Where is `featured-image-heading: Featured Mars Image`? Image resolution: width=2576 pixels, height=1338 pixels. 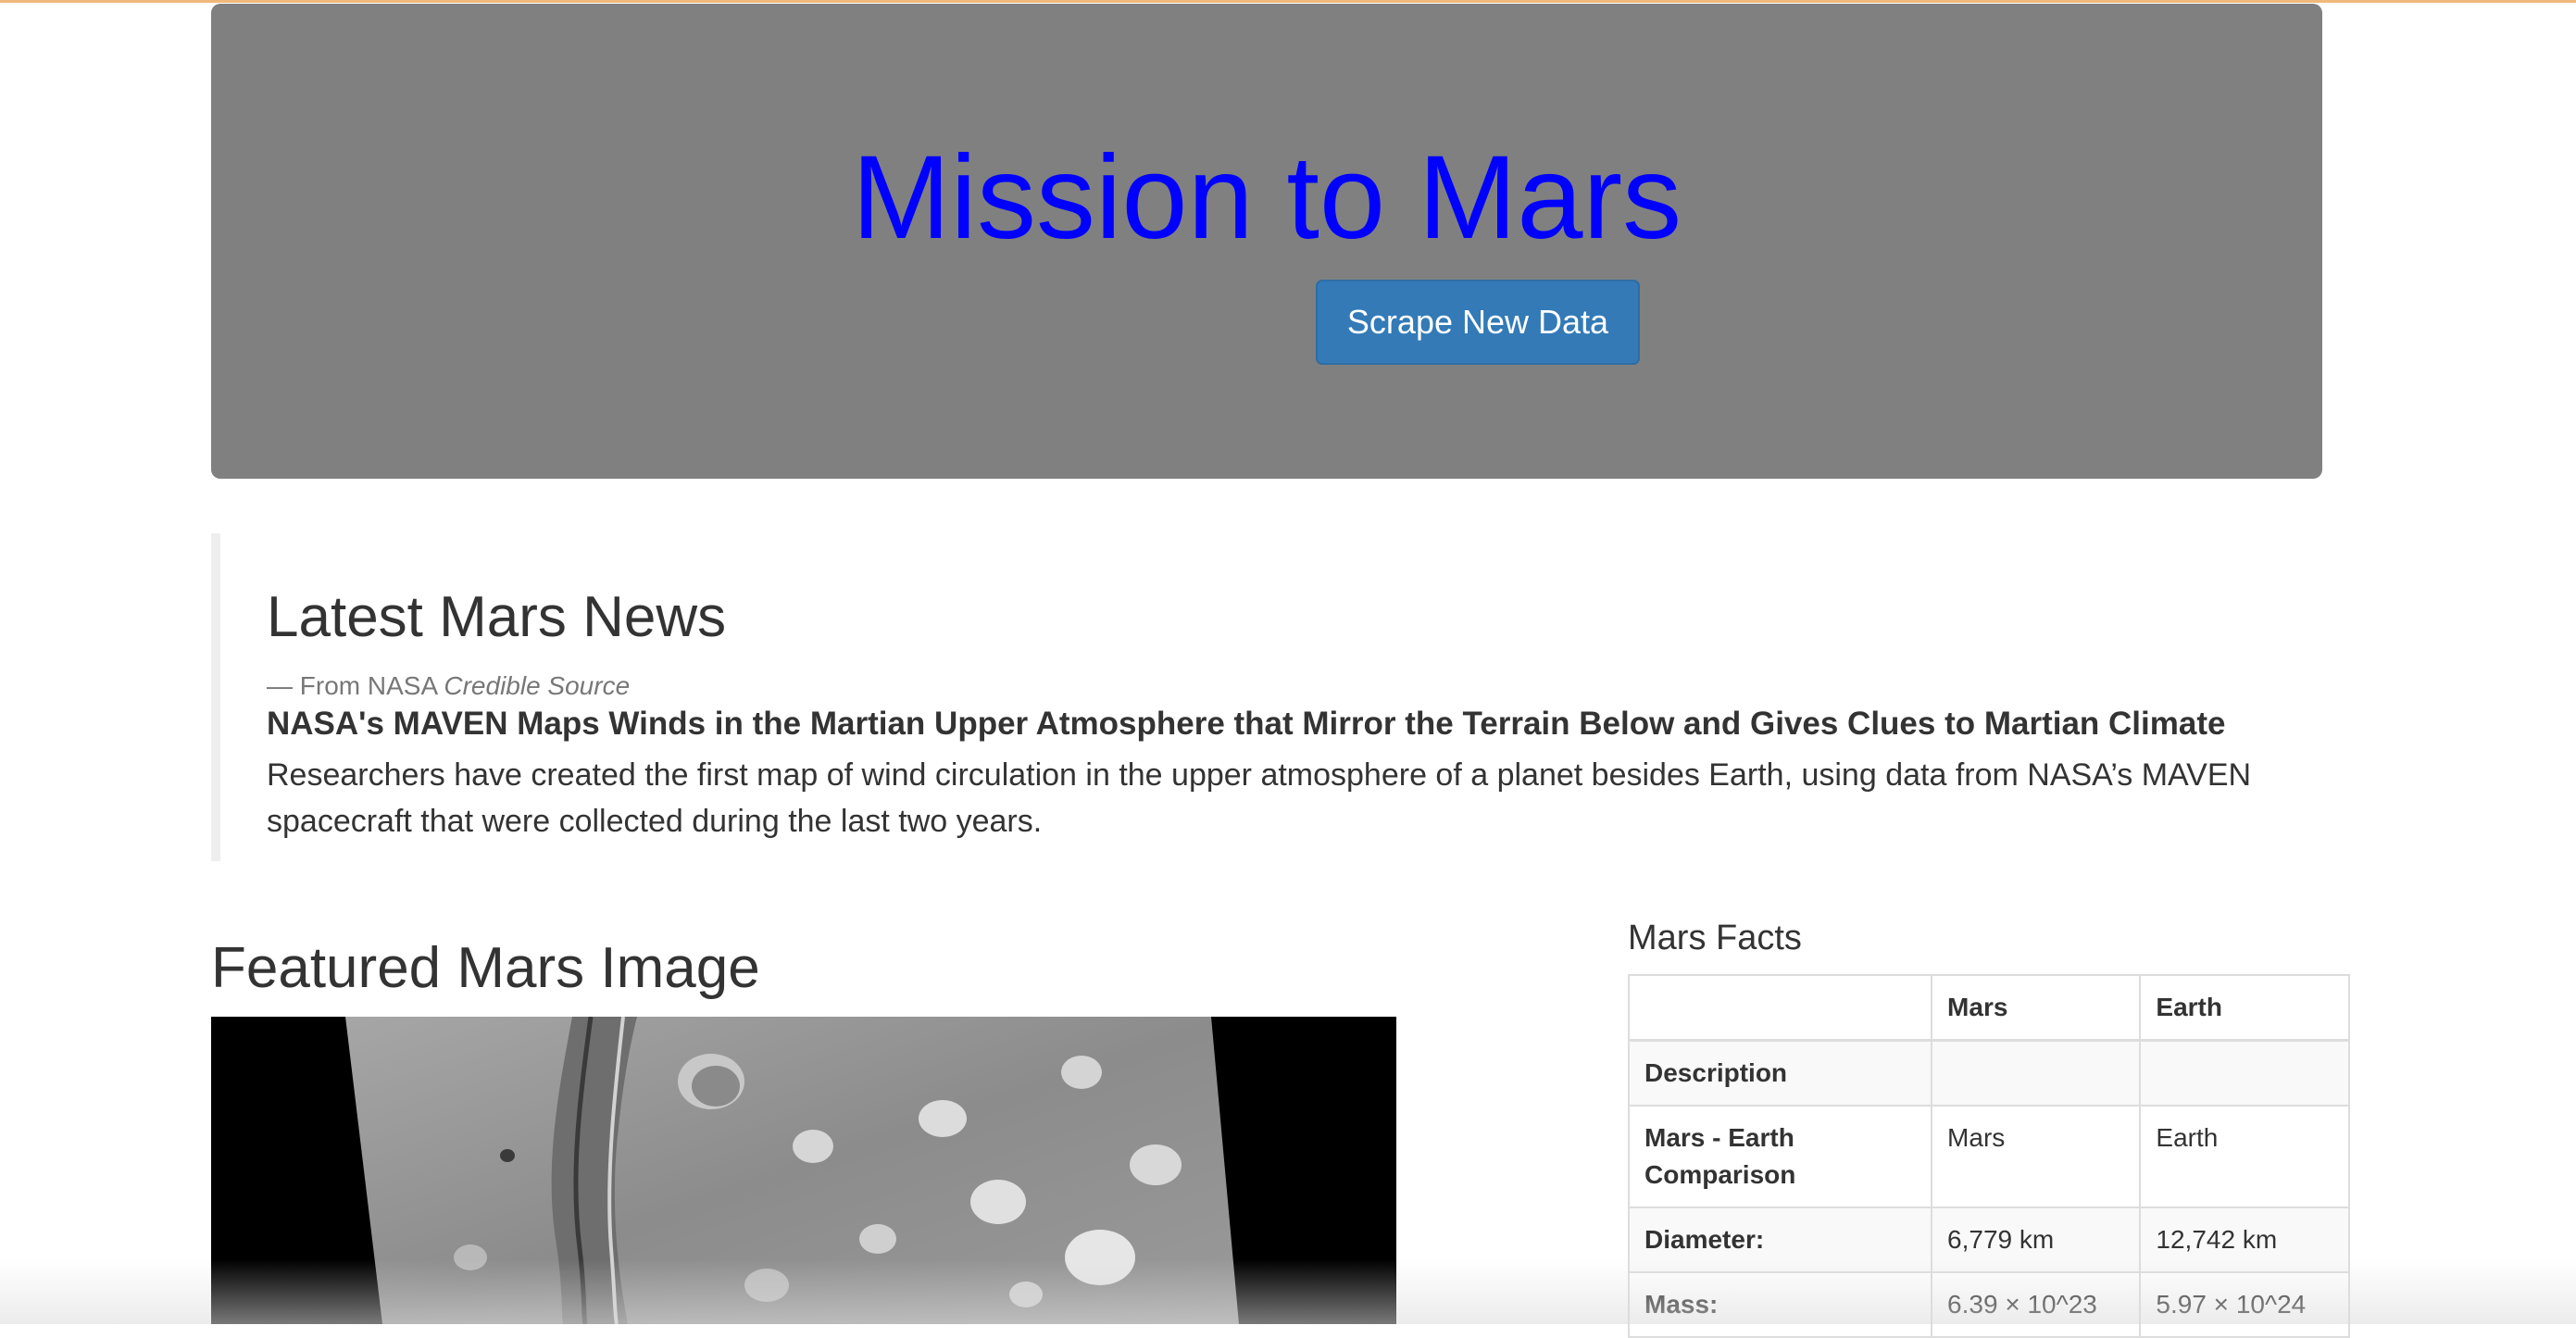
featured-image-heading: Featured Mars Image is located at coordinates (486, 968).